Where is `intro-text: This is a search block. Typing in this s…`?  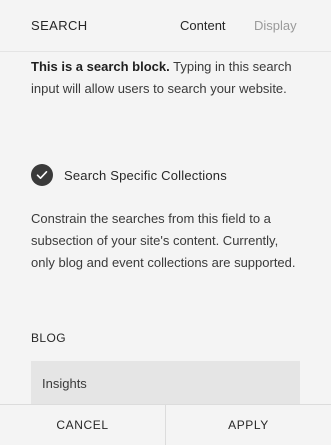 intro-text: This is a search block. Typing in this s… is located at coordinates (167, 78).